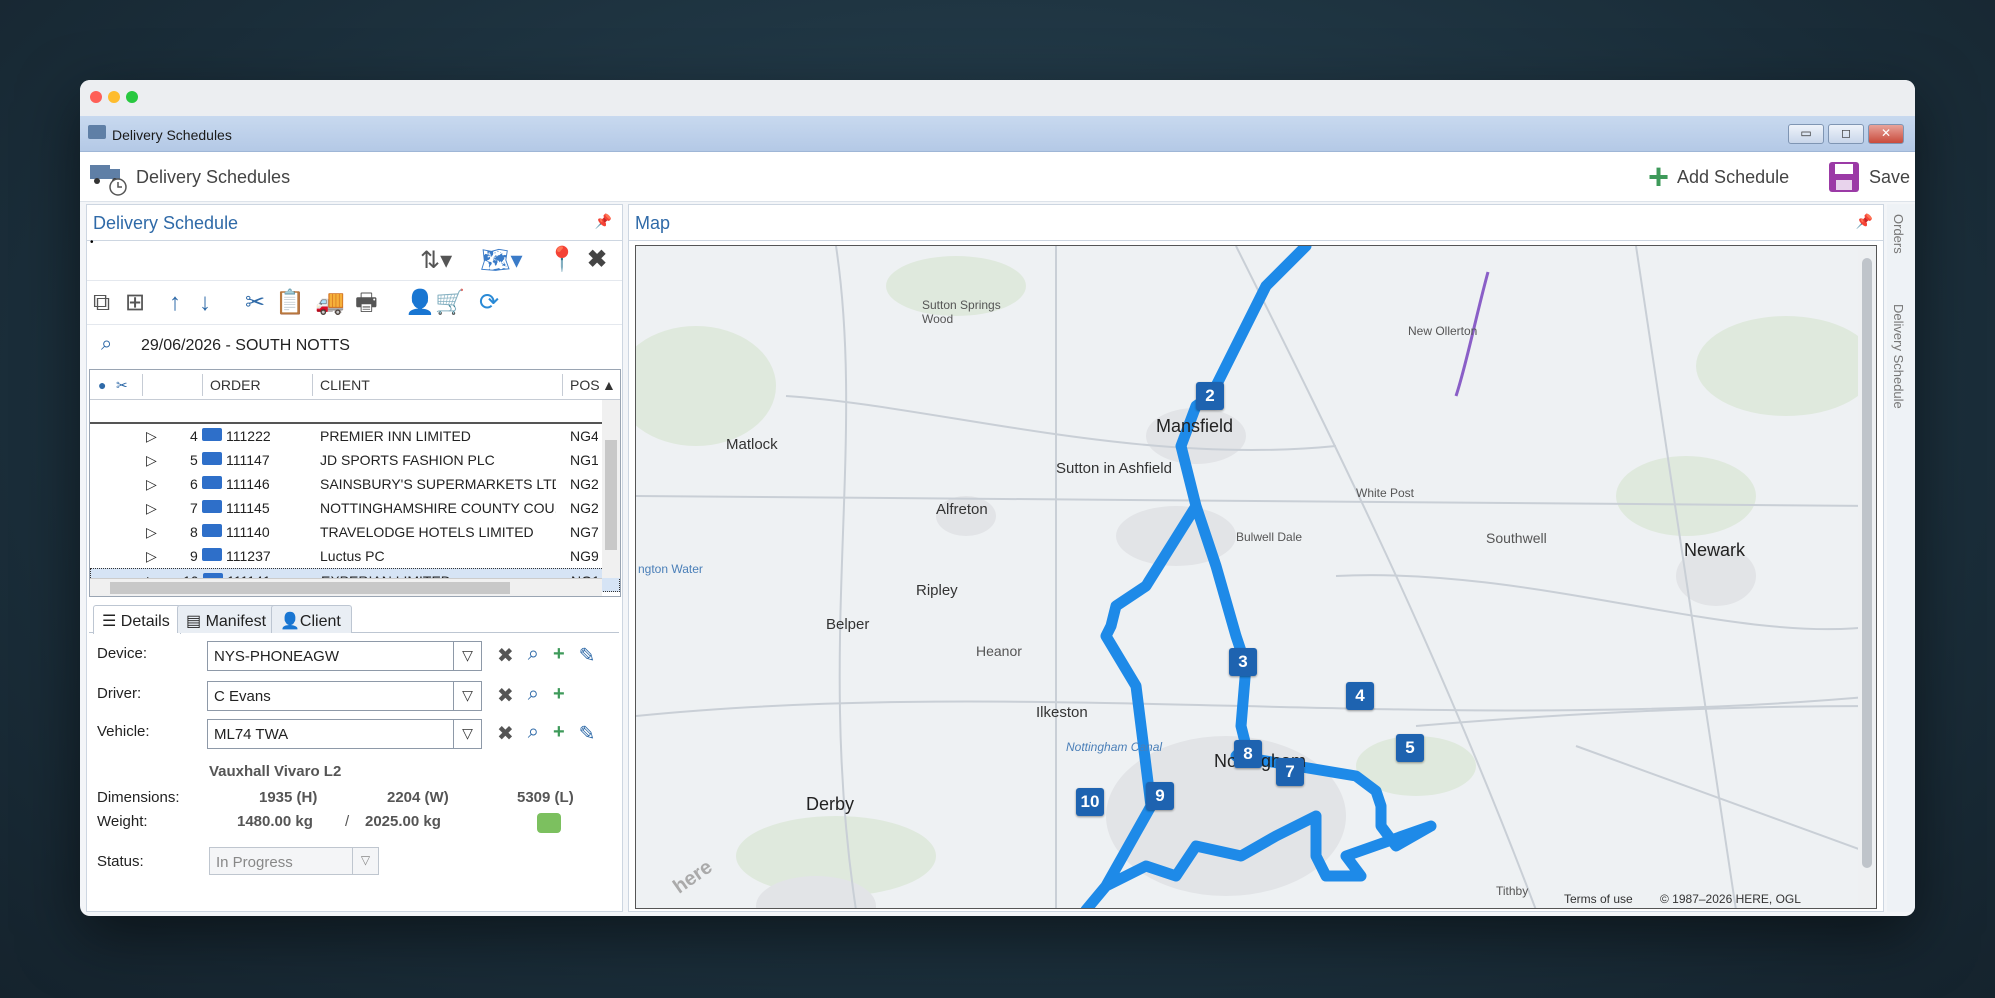 The width and height of the screenshot is (1995, 998). Describe the element at coordinates (1898, 356) in the screenshot. I see `side-tab-delivery-schedule: Delivery Schedule` at that location.